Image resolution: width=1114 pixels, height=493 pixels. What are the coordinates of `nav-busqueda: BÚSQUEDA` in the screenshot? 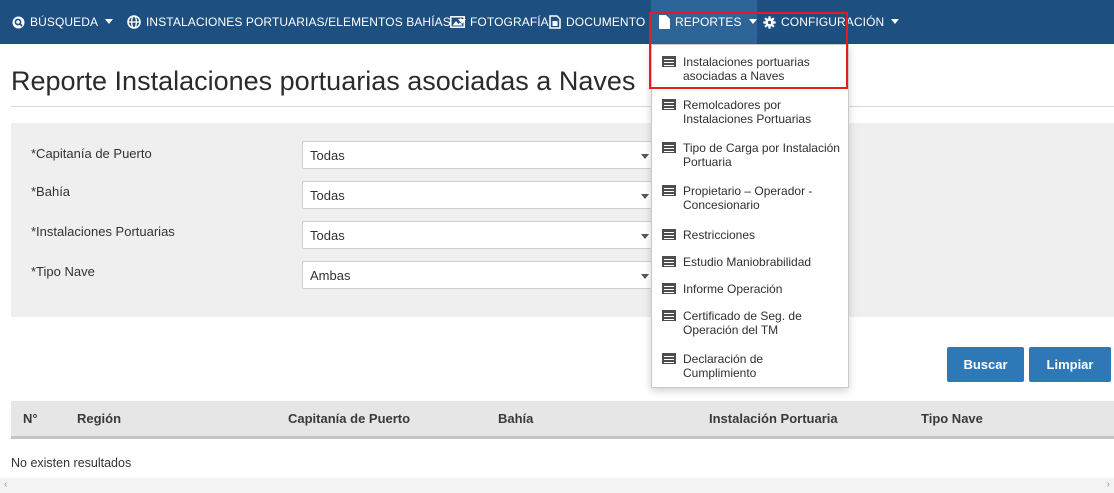 It's located at (63, 22).